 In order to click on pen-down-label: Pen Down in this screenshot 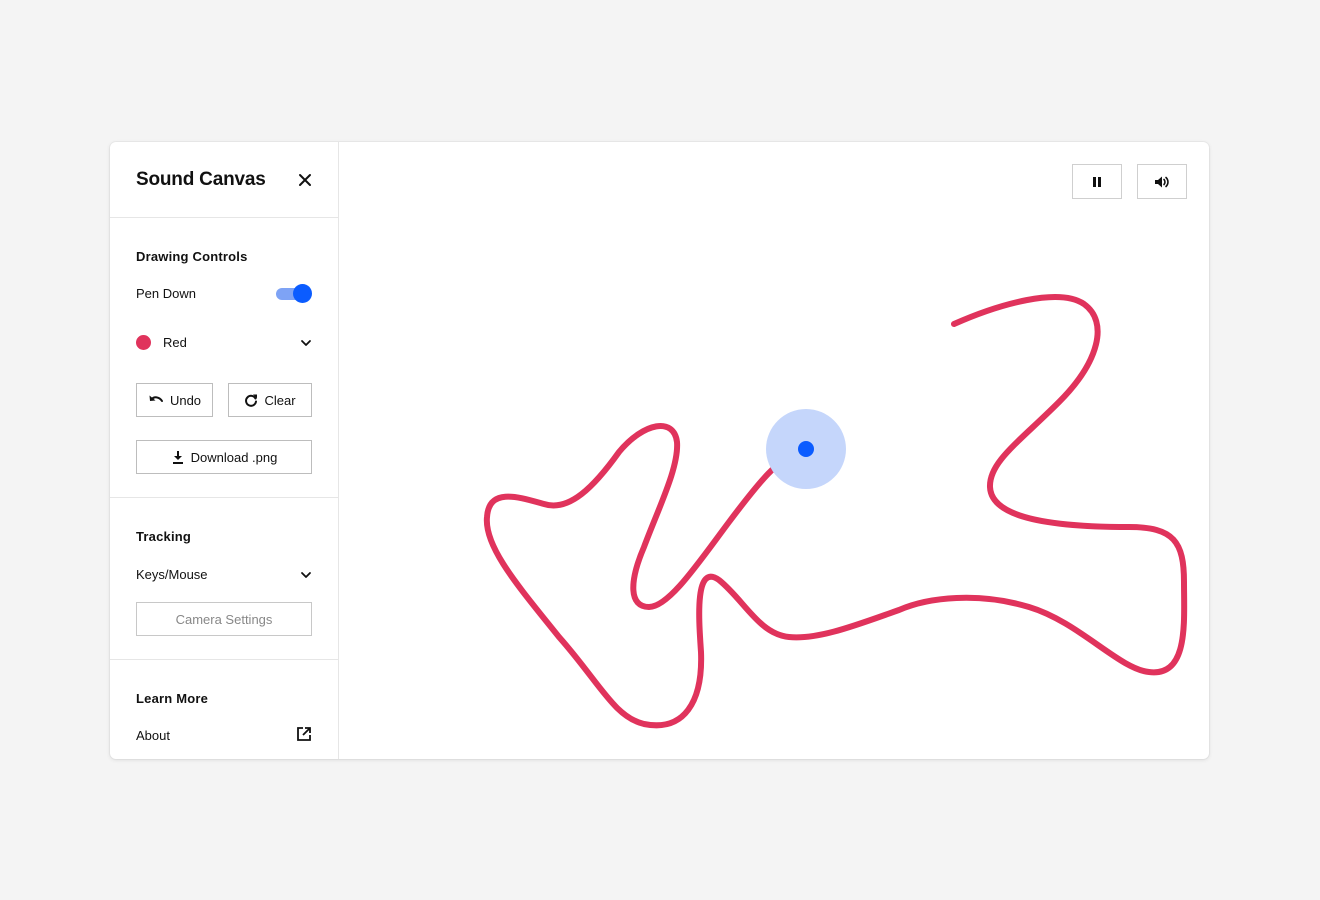, I will do `click(166, 293)`.